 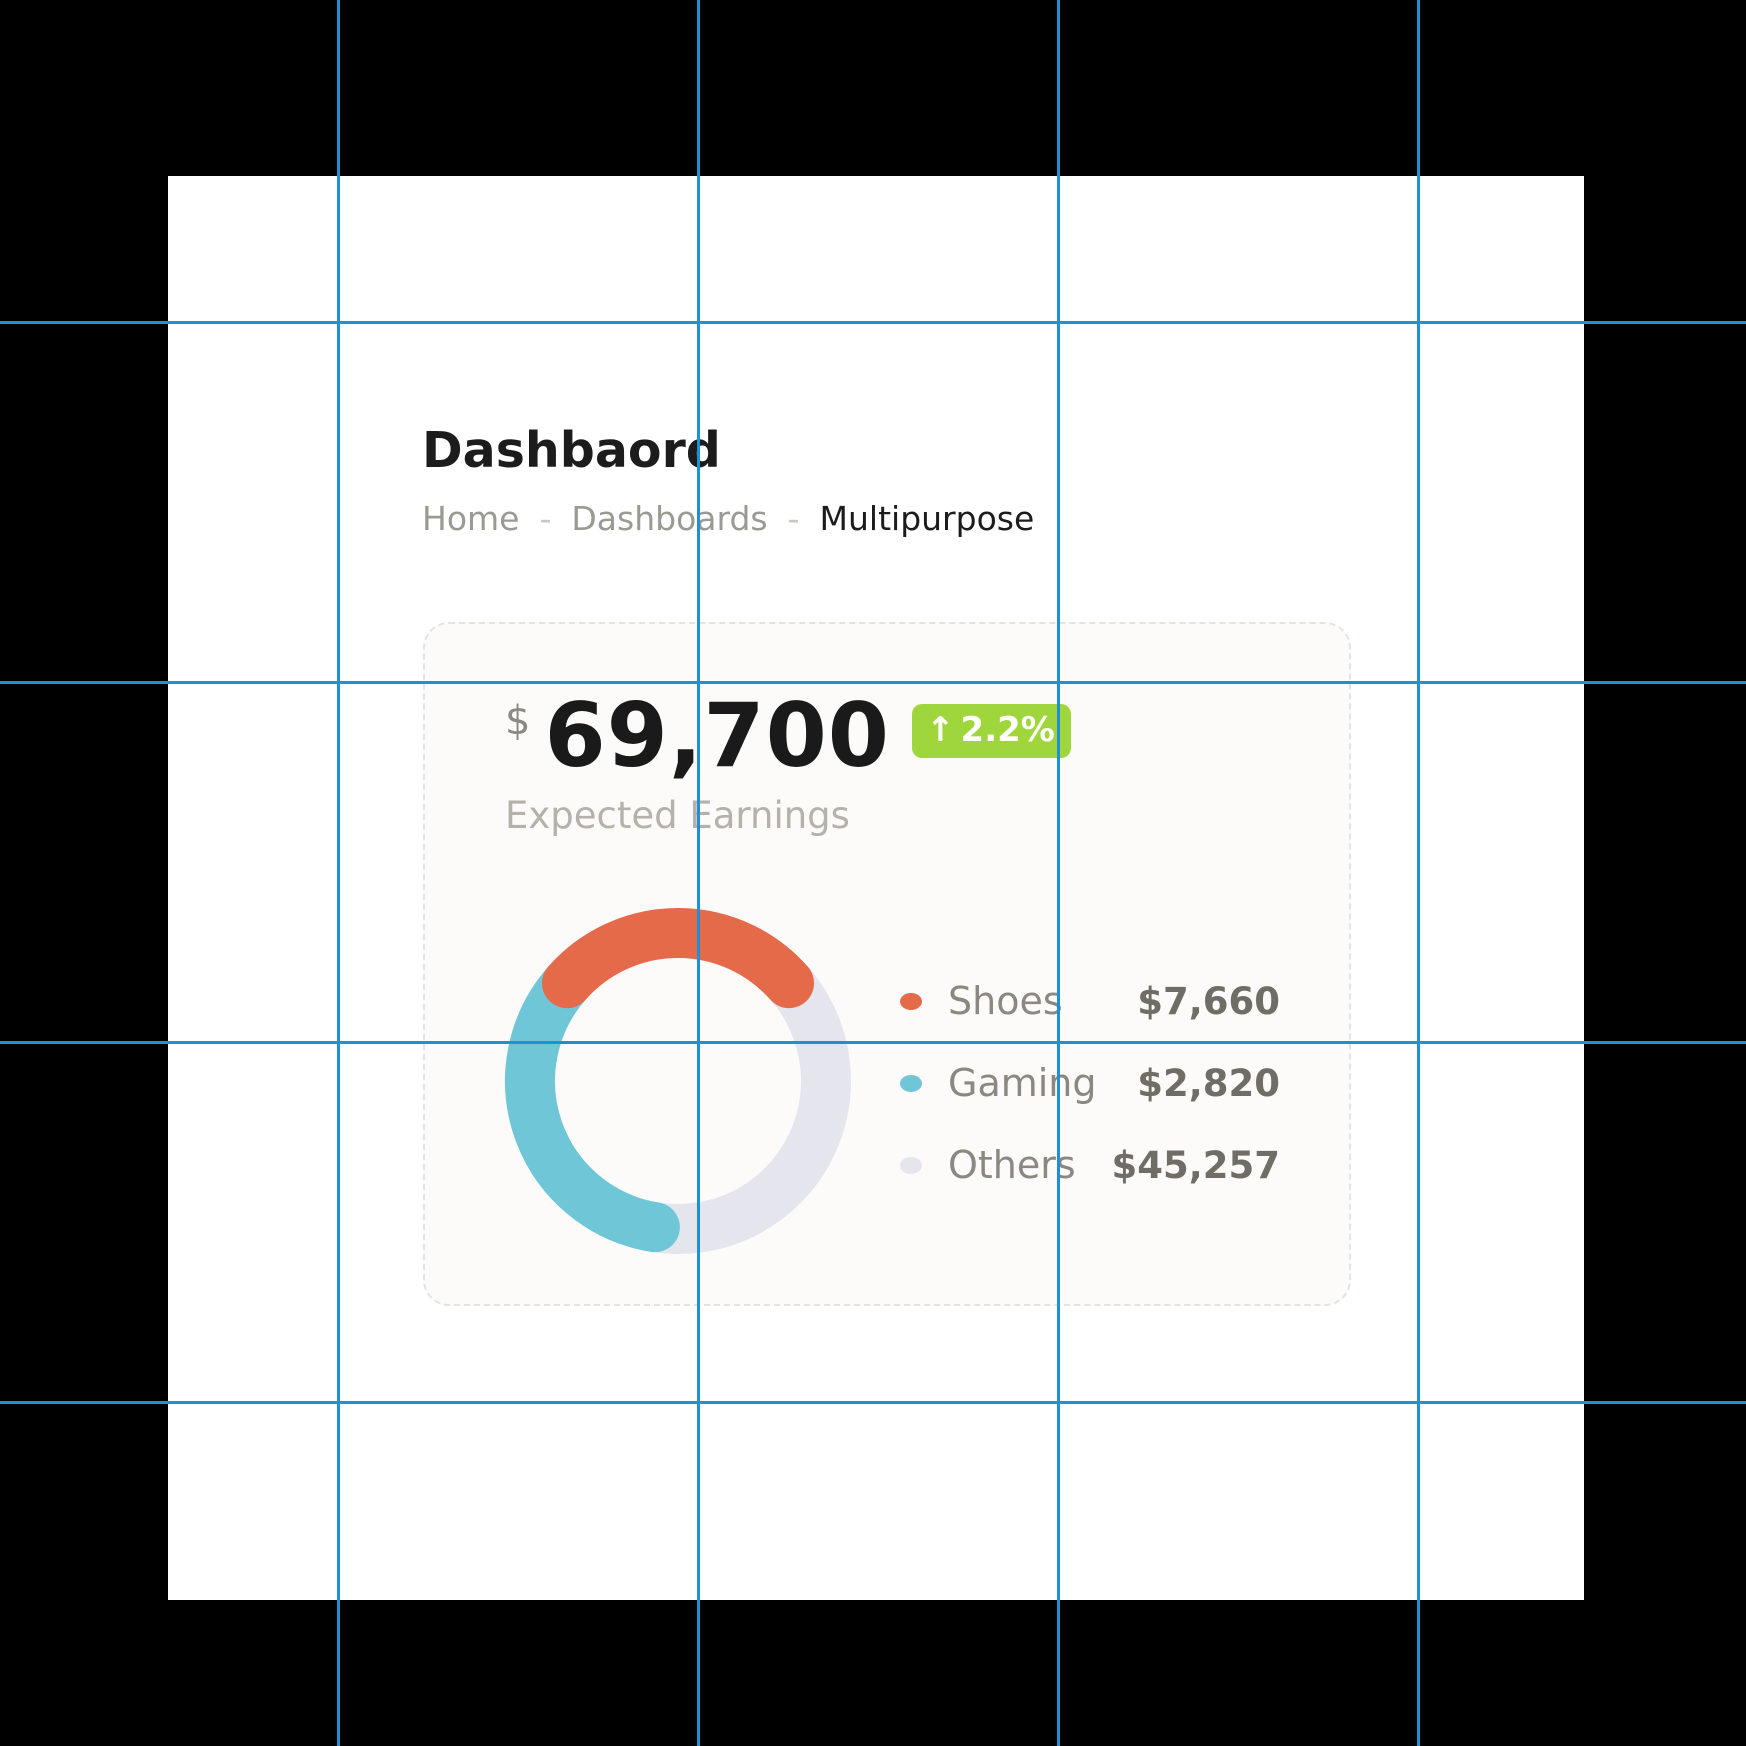 I want to click on change-badge: ↑ 2.2%, so click(x=991, y=731).